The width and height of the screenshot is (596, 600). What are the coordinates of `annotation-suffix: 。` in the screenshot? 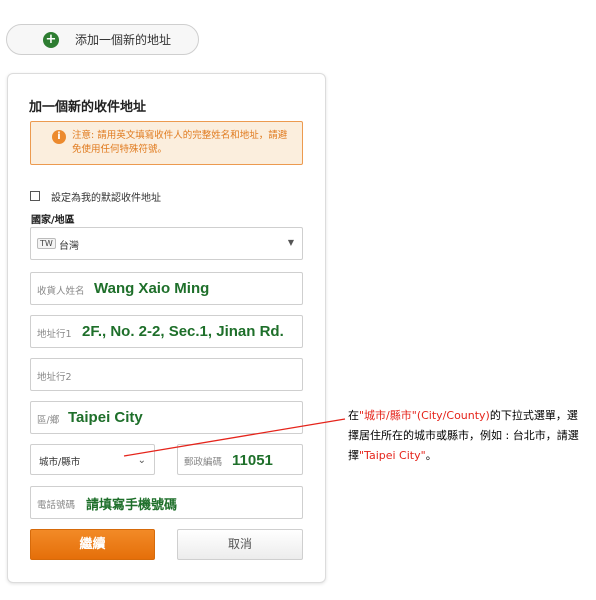 It's located at (431, 455).